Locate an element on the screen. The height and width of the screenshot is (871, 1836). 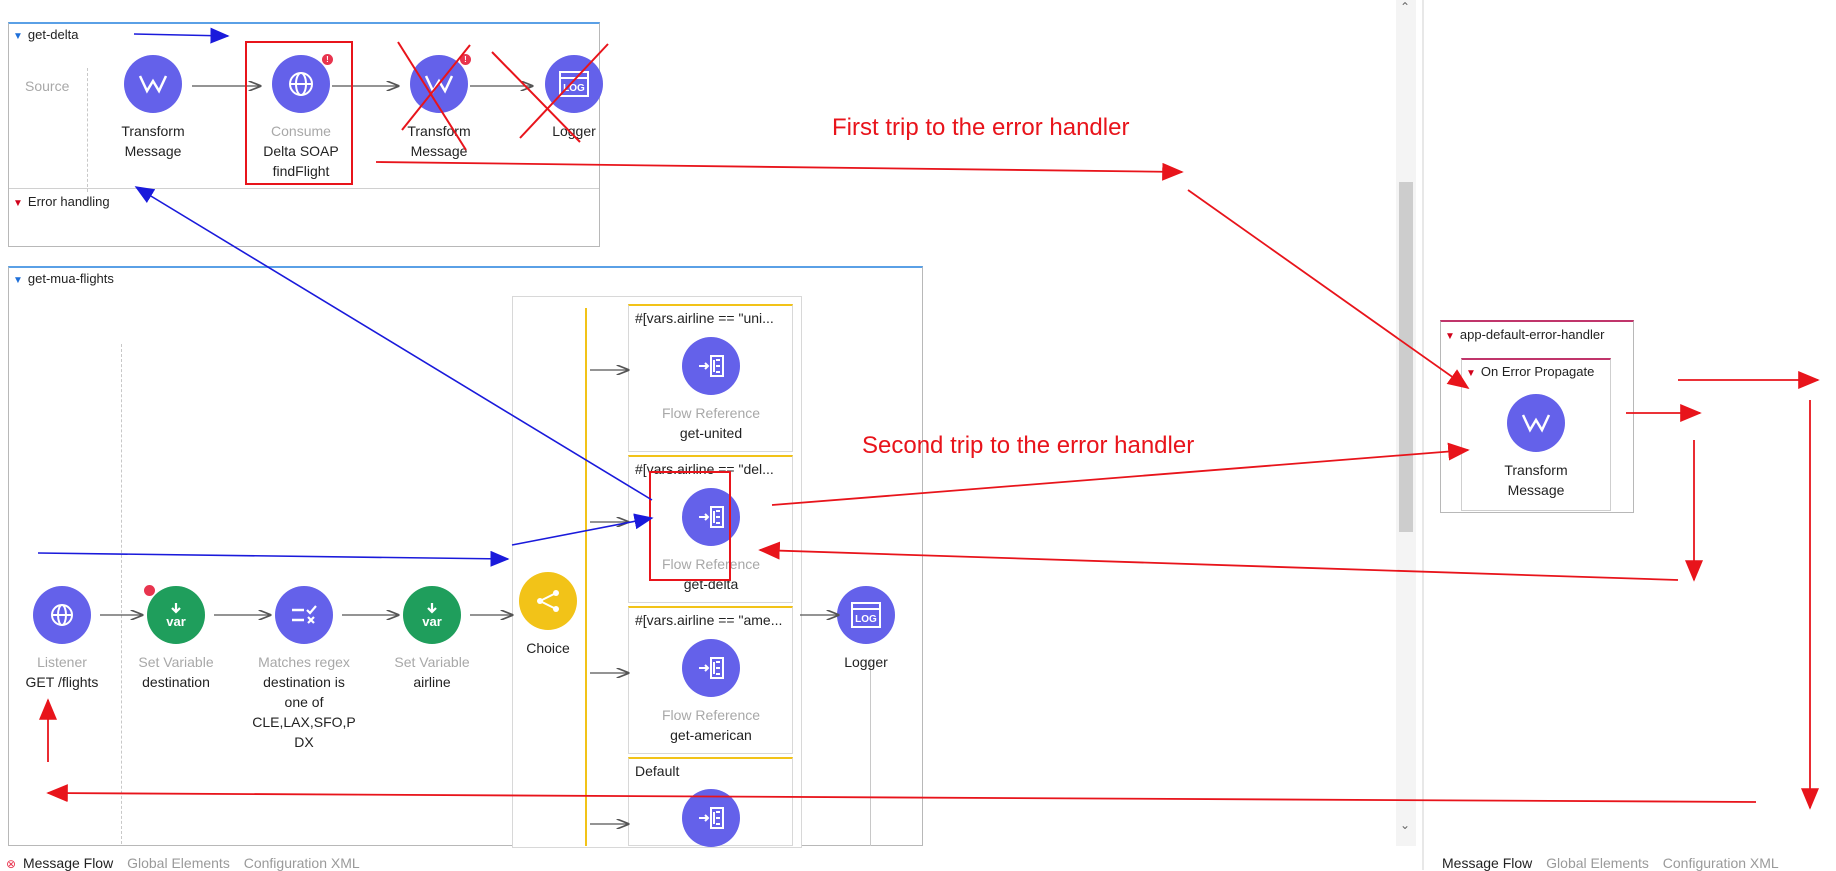
source-divider is located at coordinates (87, 130).